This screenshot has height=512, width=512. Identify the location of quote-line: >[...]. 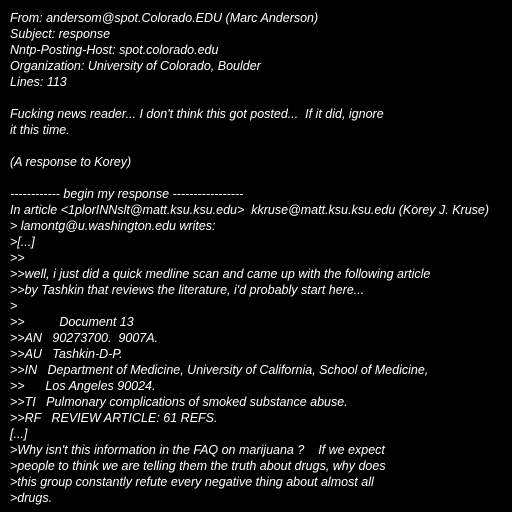
(22, 242).